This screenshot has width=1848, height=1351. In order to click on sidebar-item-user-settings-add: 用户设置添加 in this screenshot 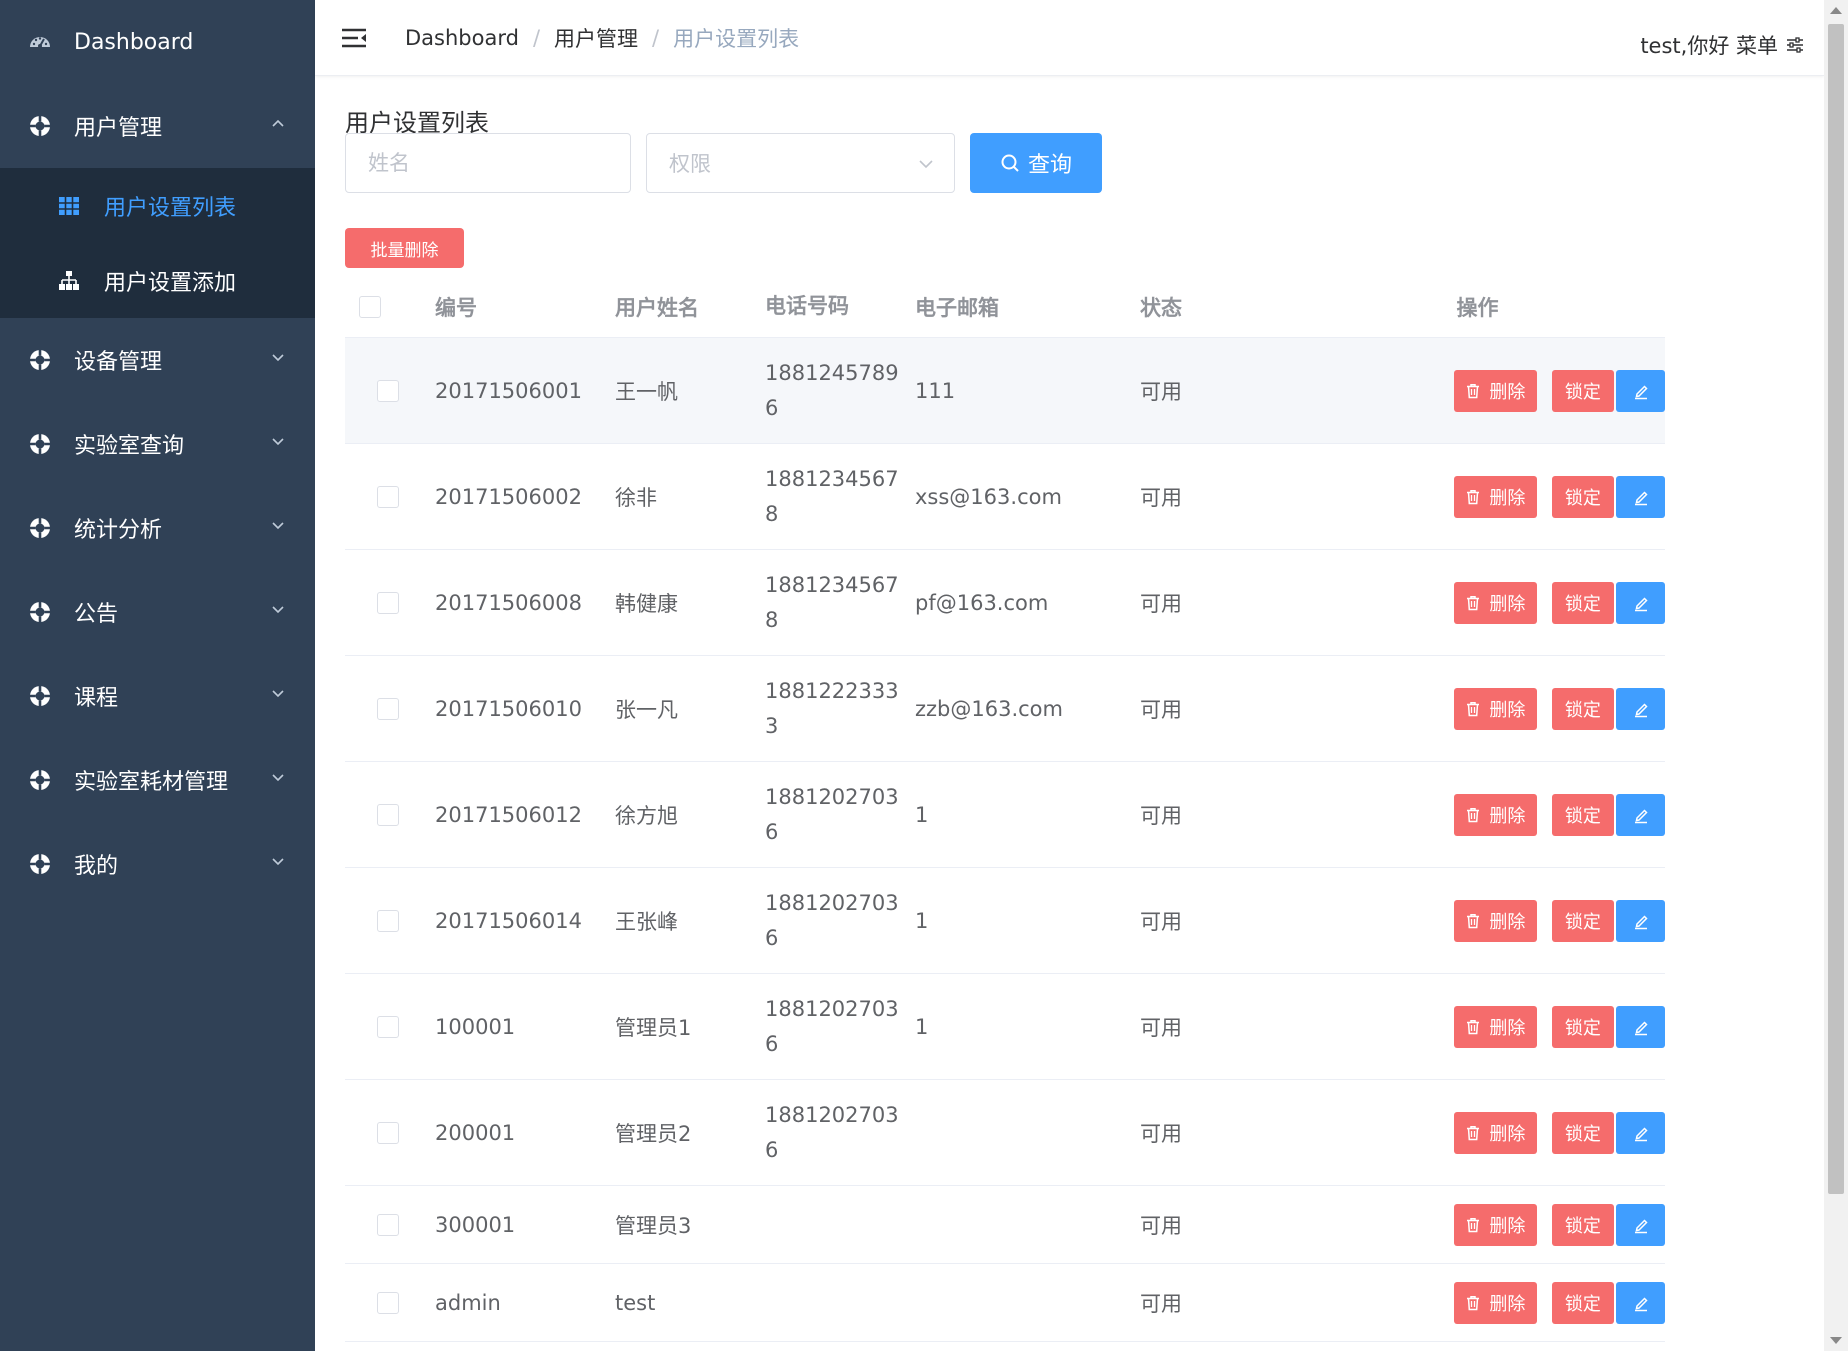, I will do `click(157, 280)`.